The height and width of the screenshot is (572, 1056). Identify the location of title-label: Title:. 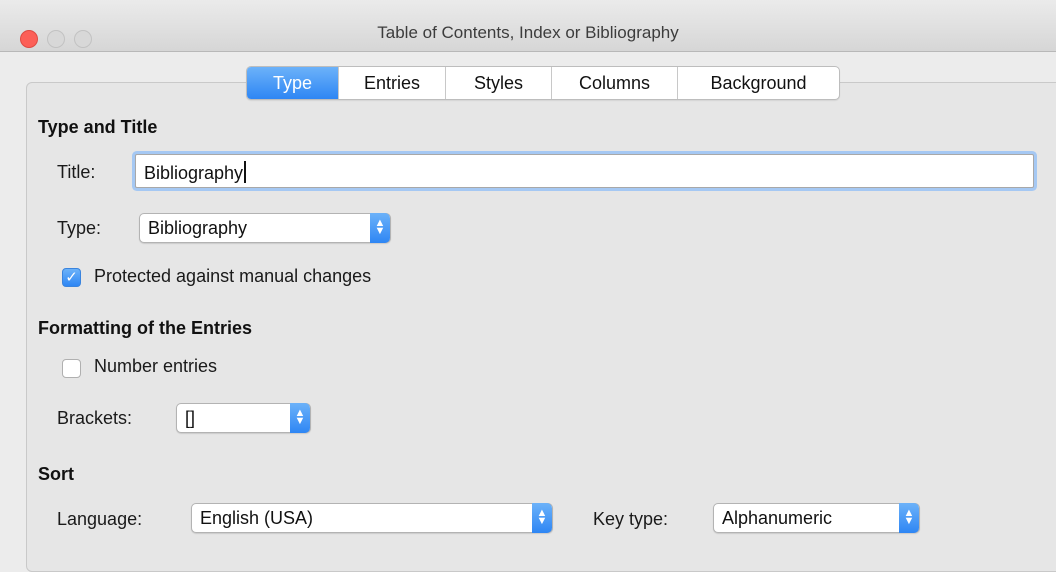
(76, 172).